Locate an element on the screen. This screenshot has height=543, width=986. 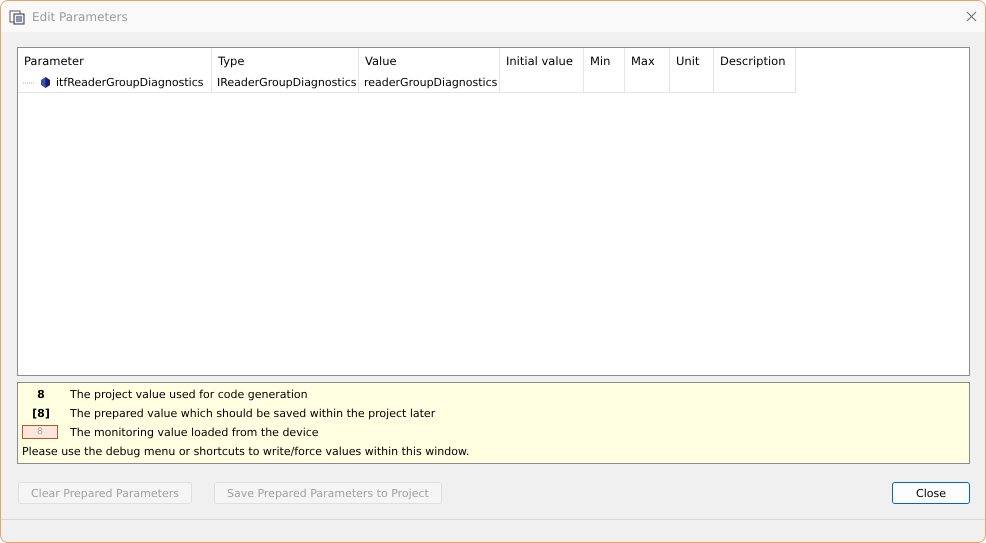
window-icon is located at coordinates (17, 16).